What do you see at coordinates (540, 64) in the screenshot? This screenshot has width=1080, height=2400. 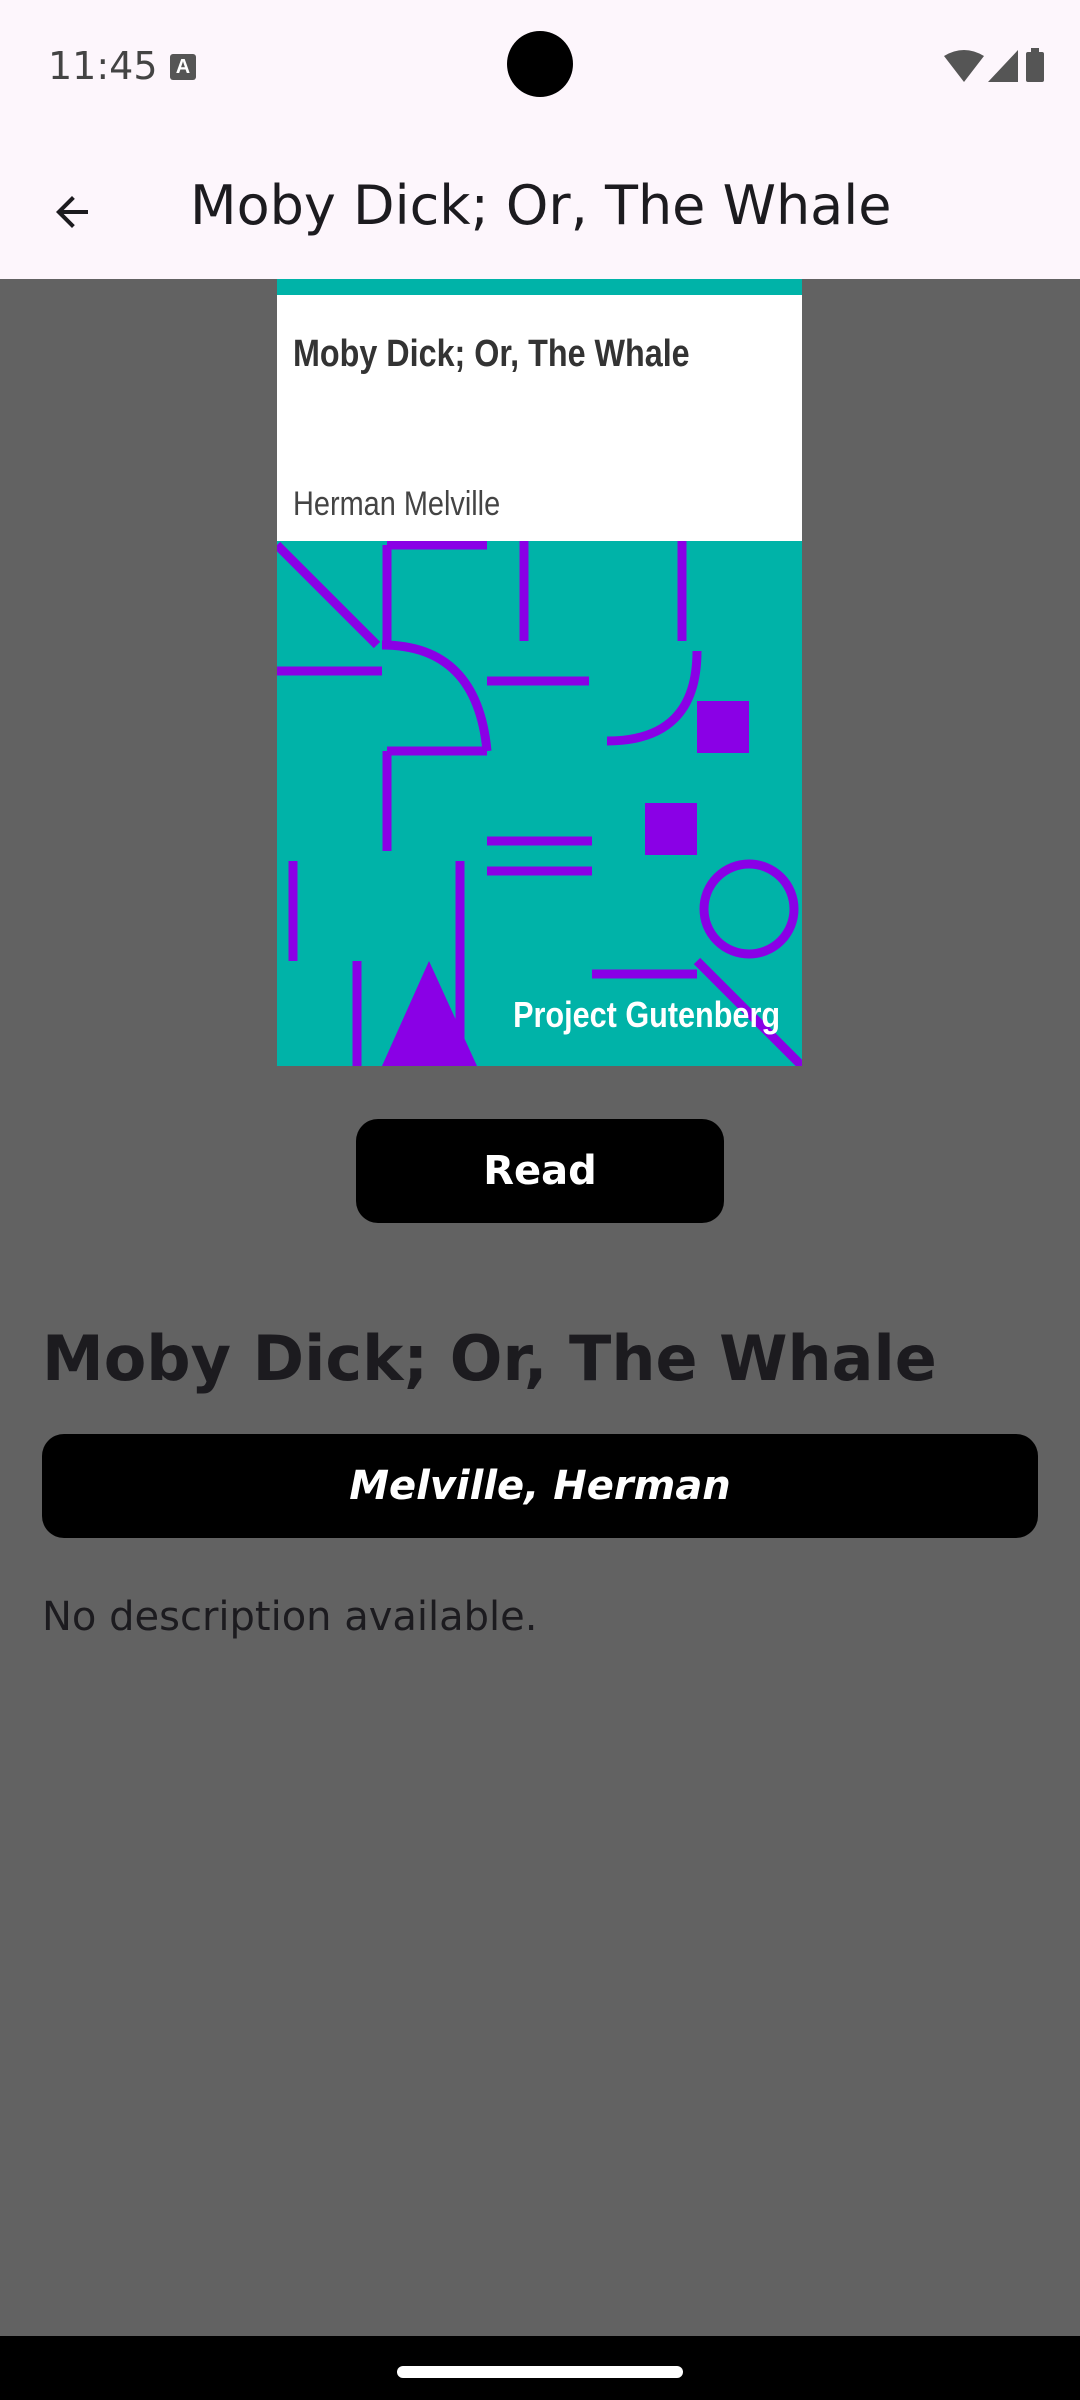 I see `camera-cutout` at bounding box center [540, 64].